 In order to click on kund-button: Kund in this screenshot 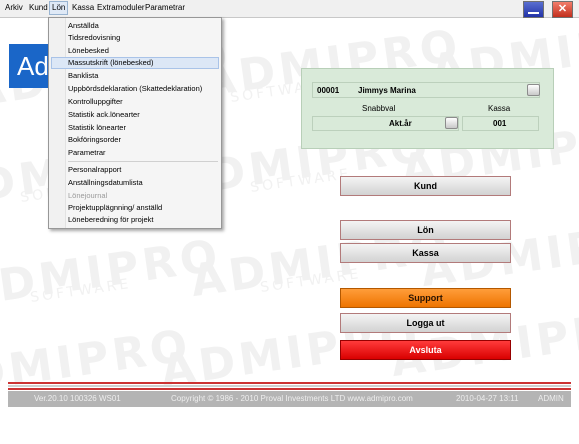, I will do `click(425, 186)`.